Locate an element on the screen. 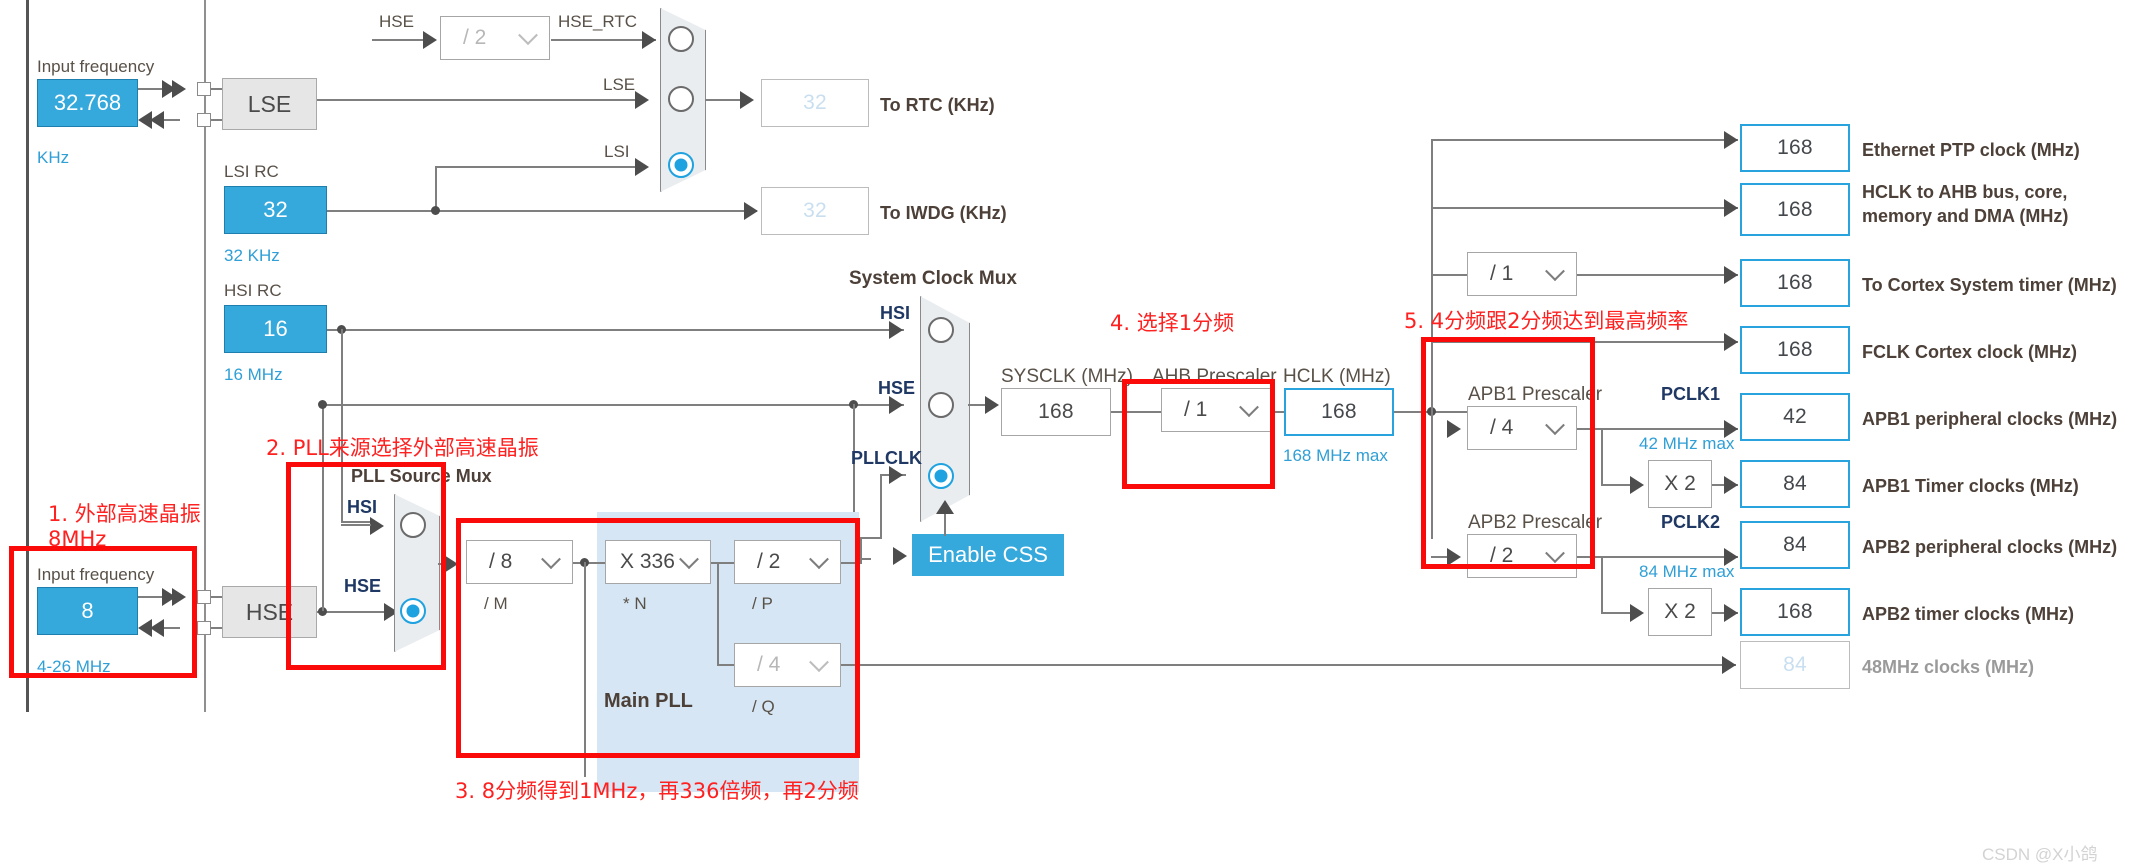 The image size is (2129, 865). pclk1-branch-down is located at coordinates (1602, 457).